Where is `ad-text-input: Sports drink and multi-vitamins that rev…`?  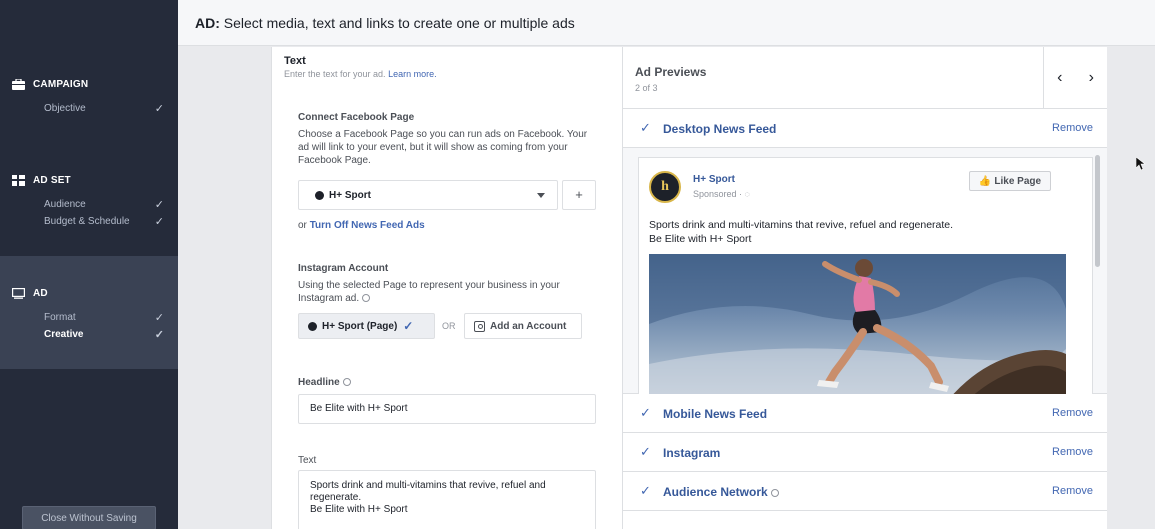
ad-text-input: Sports drink and multi-vitamins that rev… is located at coordinates (447, 499).